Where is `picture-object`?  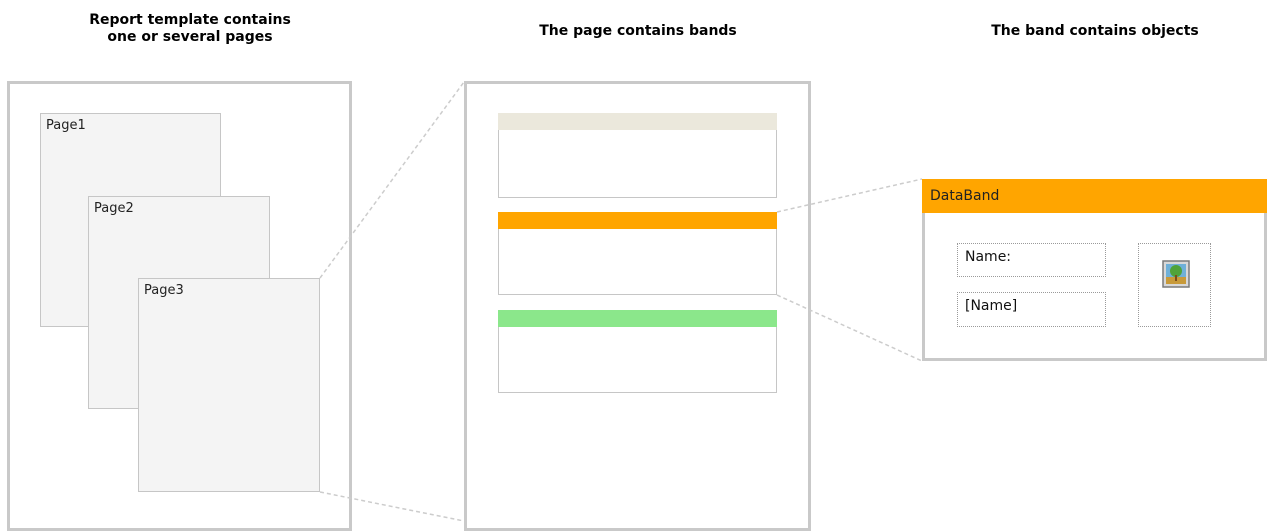 picture-object is located at coordinates (1174, 285).